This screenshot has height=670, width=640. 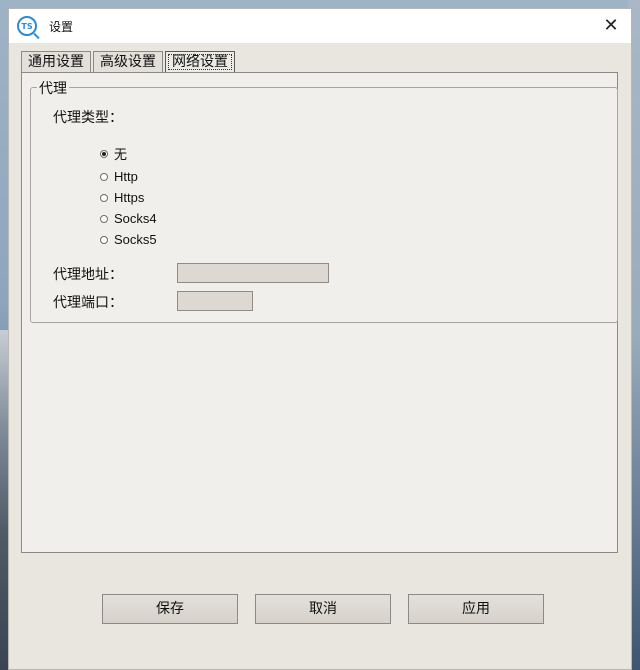 I want to click on tab-advanced-settings: 高级设置, so click(x=128, y=62).